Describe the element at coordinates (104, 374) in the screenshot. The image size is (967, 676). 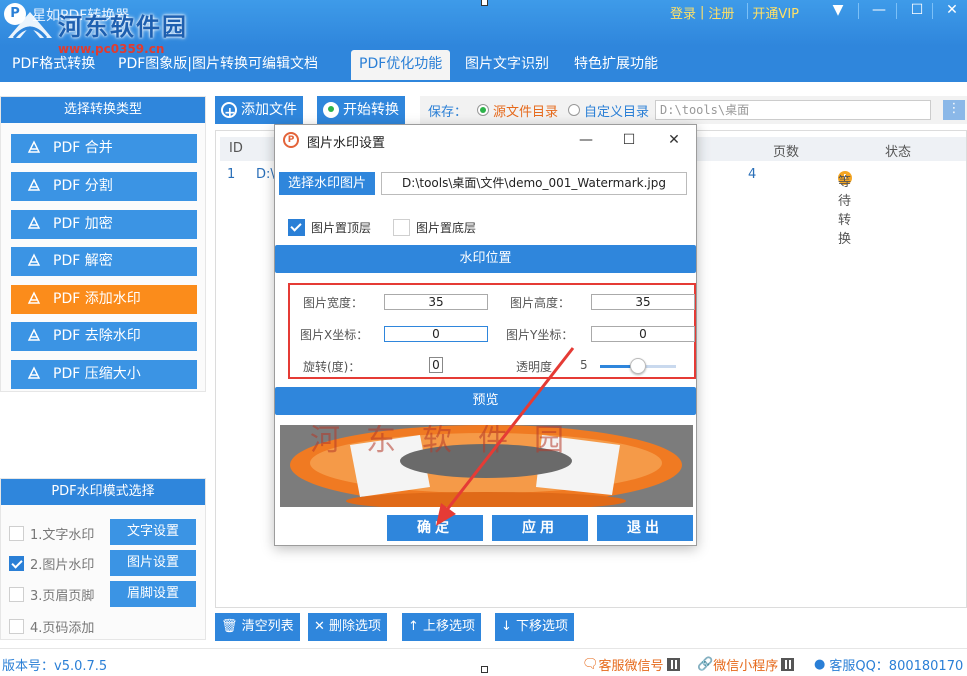
I see `pdf-compress-button: PDF 压缩大小` at that location.